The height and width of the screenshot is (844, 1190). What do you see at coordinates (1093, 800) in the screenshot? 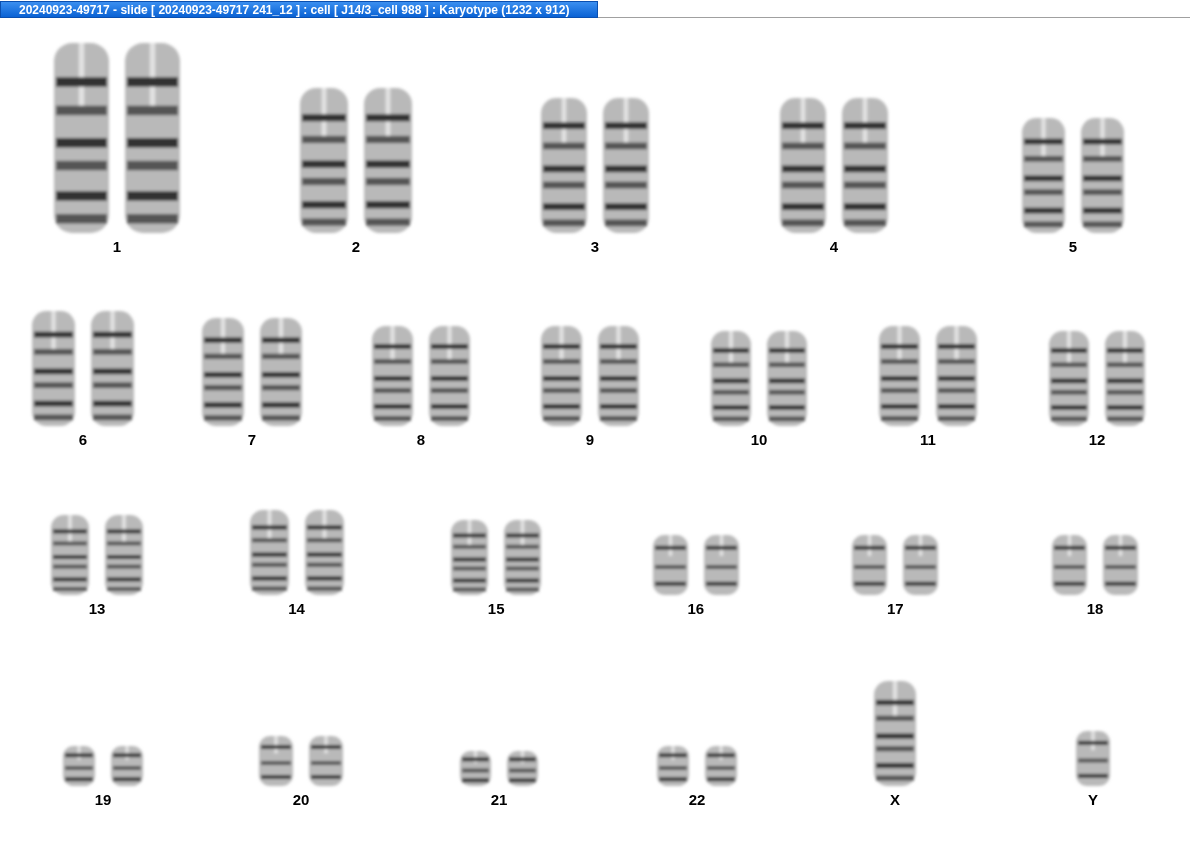
I see `chromosome-number: Y` at bounding box center [1093, 800].